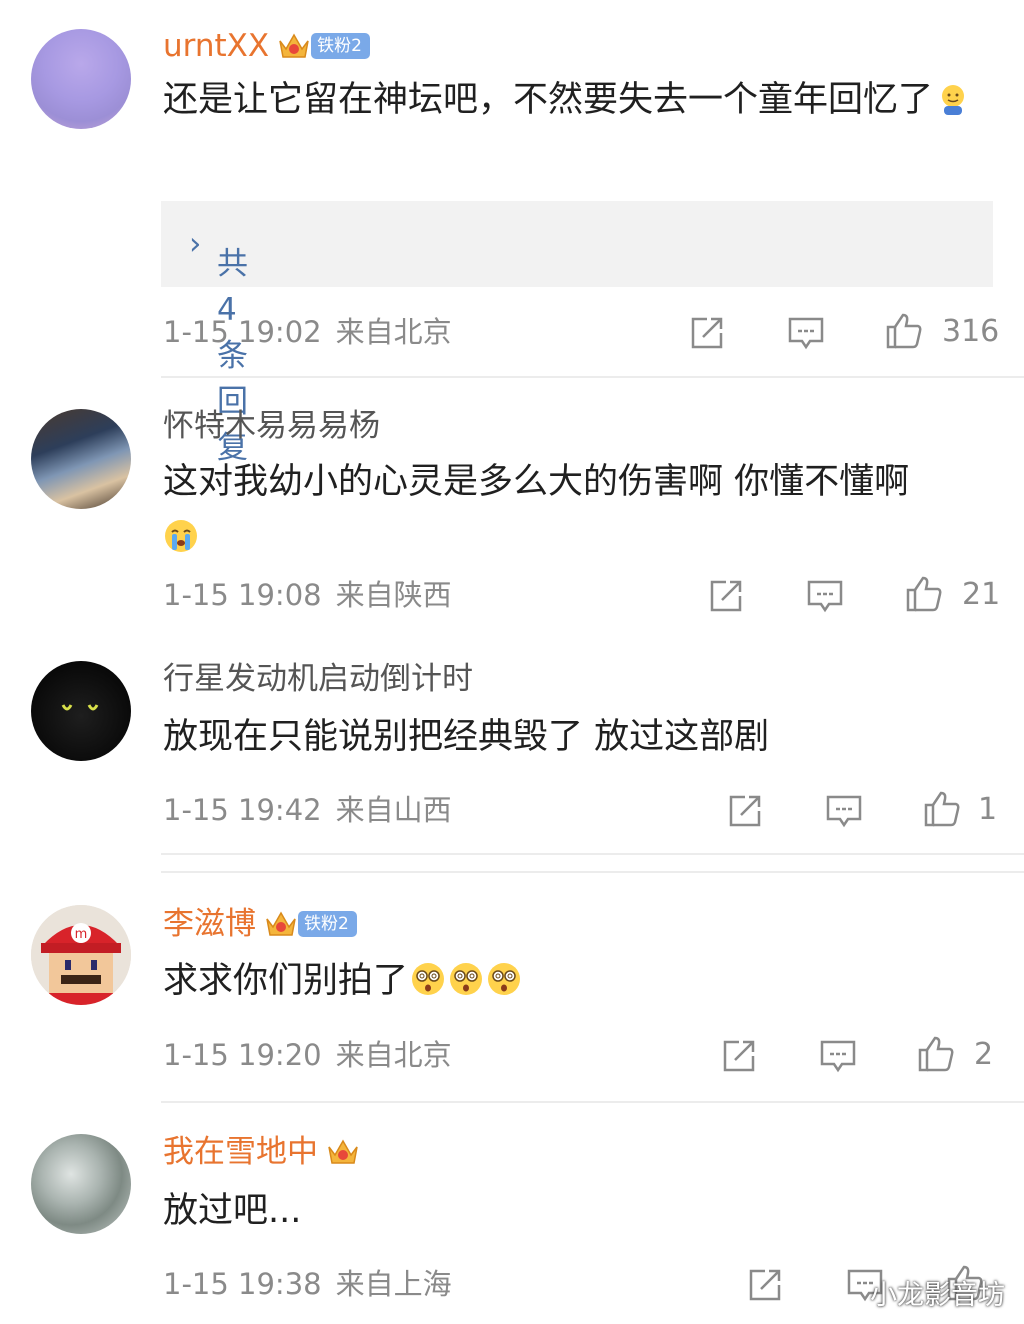 The height and width of the screenshot is (1324, 1024). What do you see at coordinates (81, 934) in the screenshot?
I see `svg-text: m` at bounding box center [81, 934].